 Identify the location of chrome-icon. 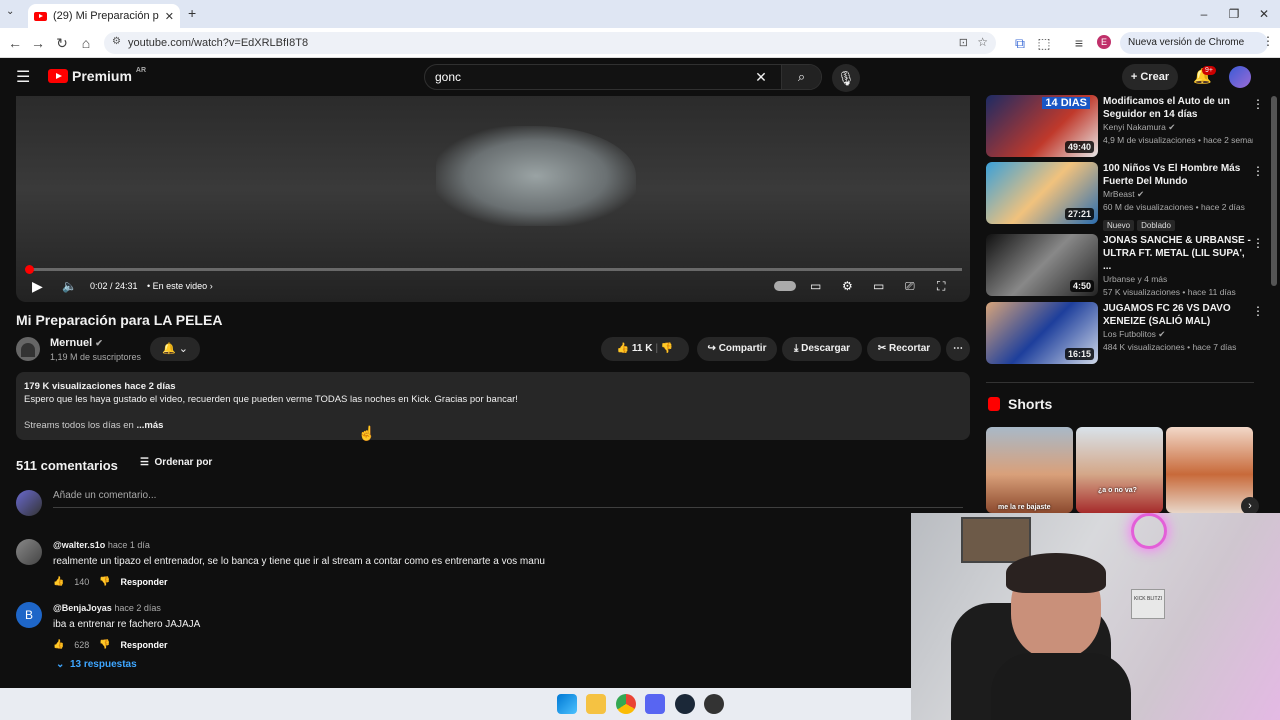
(626, 704).